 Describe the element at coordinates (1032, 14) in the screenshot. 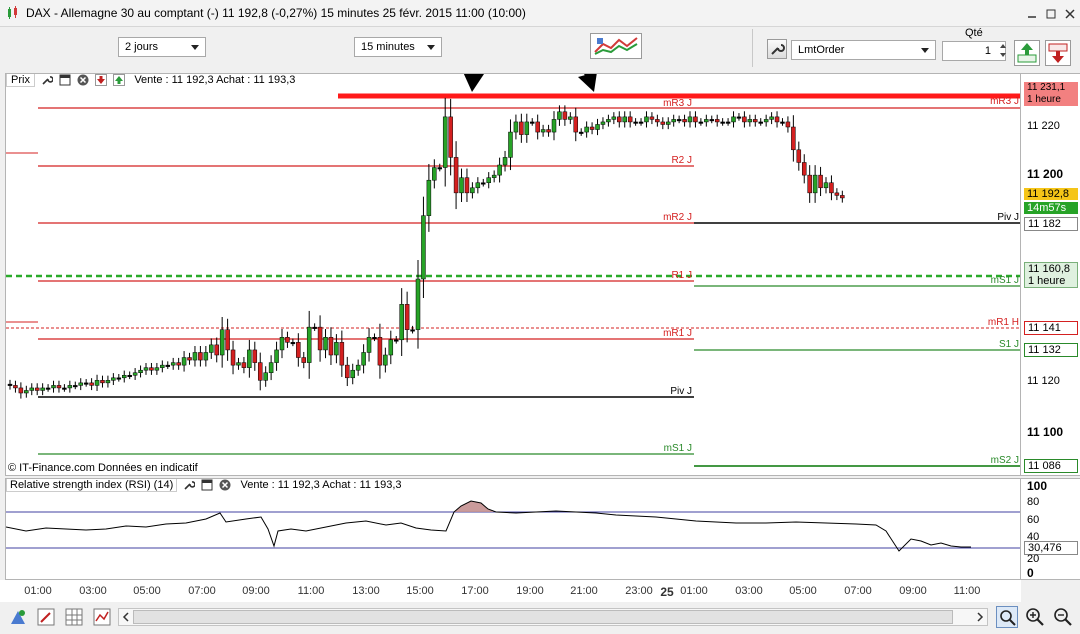

I see `minimize-button` at that location.